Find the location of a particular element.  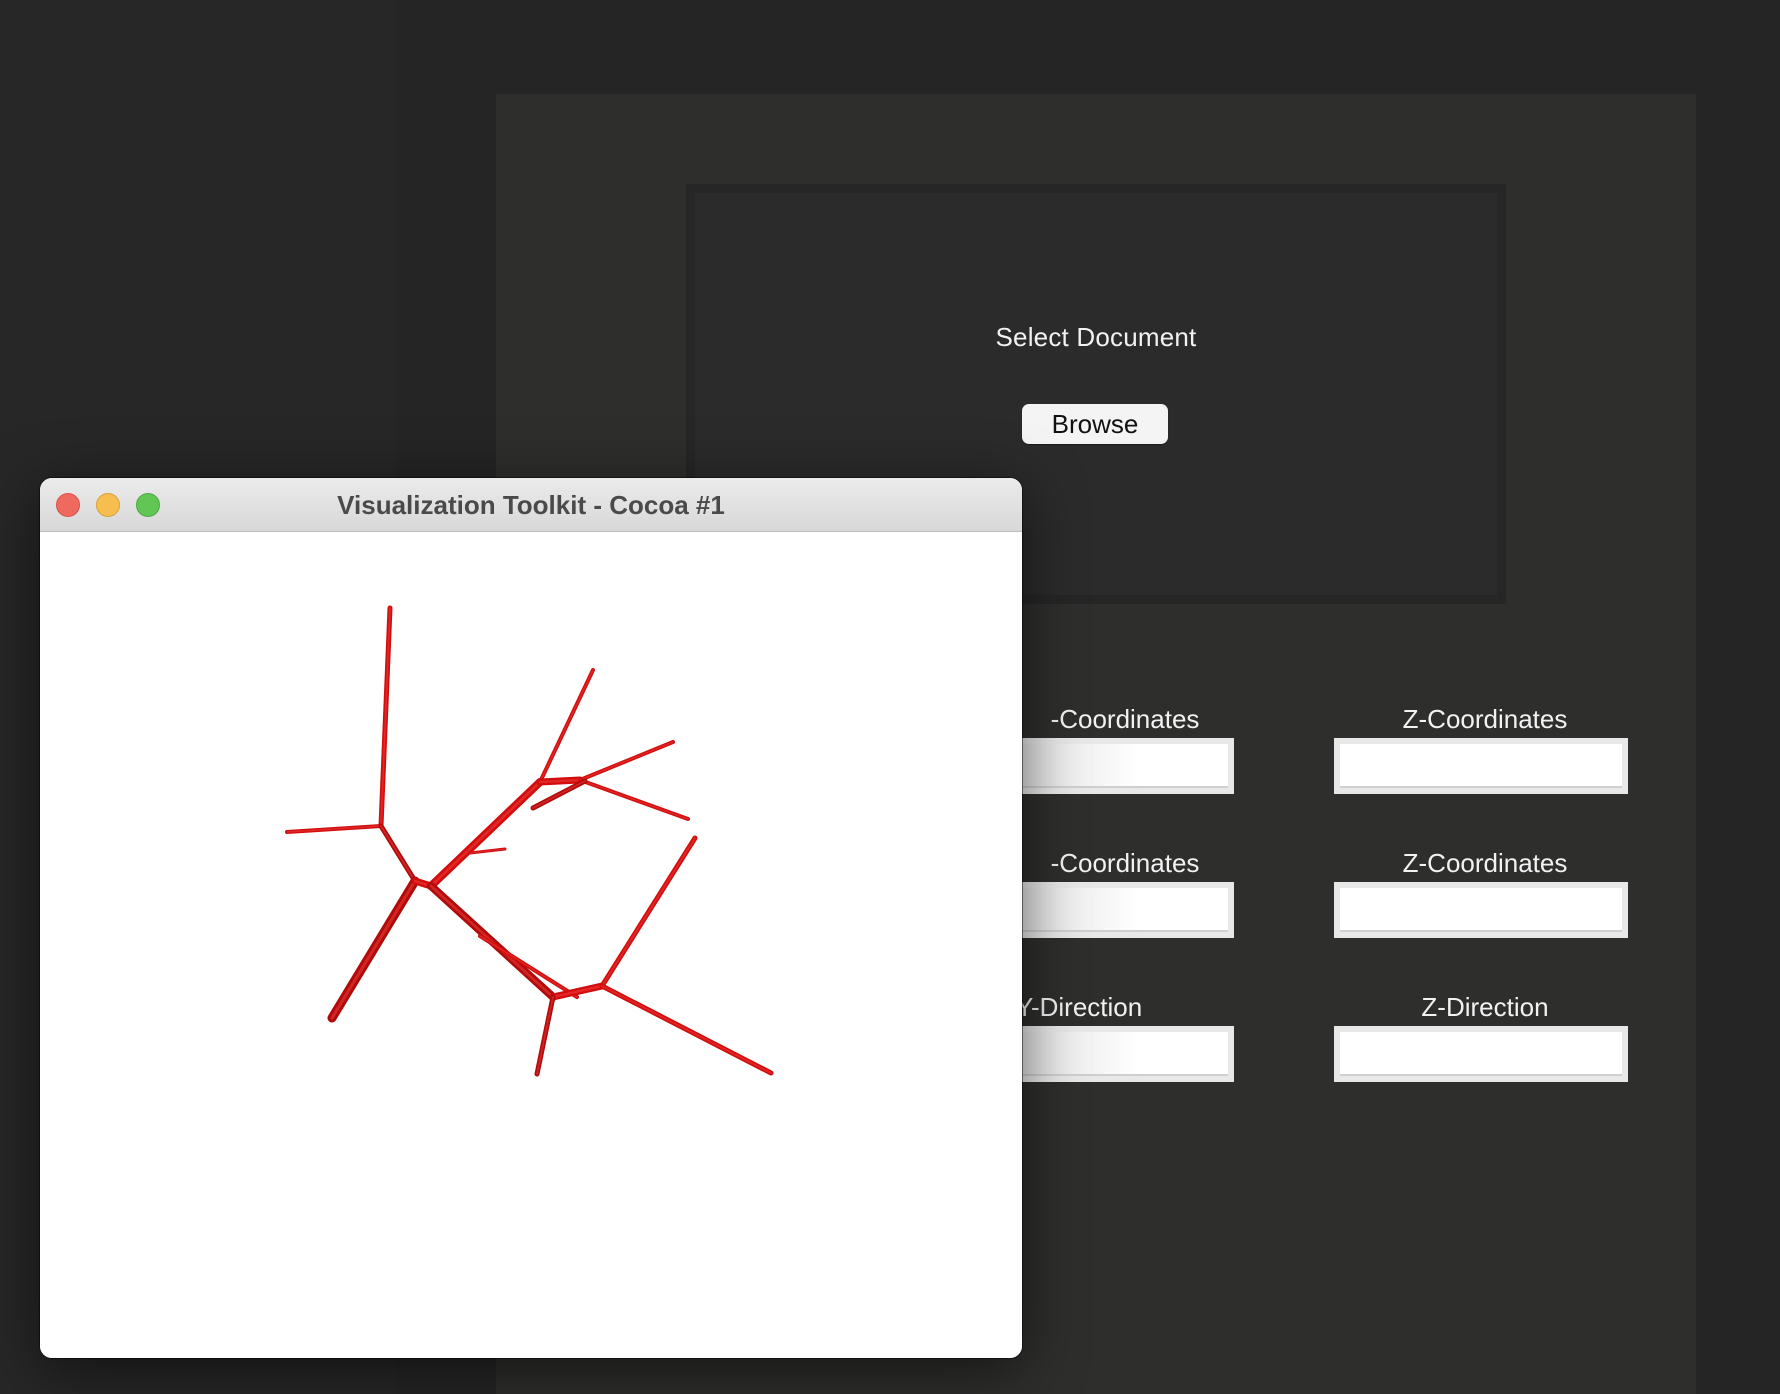

window-title: Visualization Toolkit - Cocoa #1 is located at coordinates (531, 505).